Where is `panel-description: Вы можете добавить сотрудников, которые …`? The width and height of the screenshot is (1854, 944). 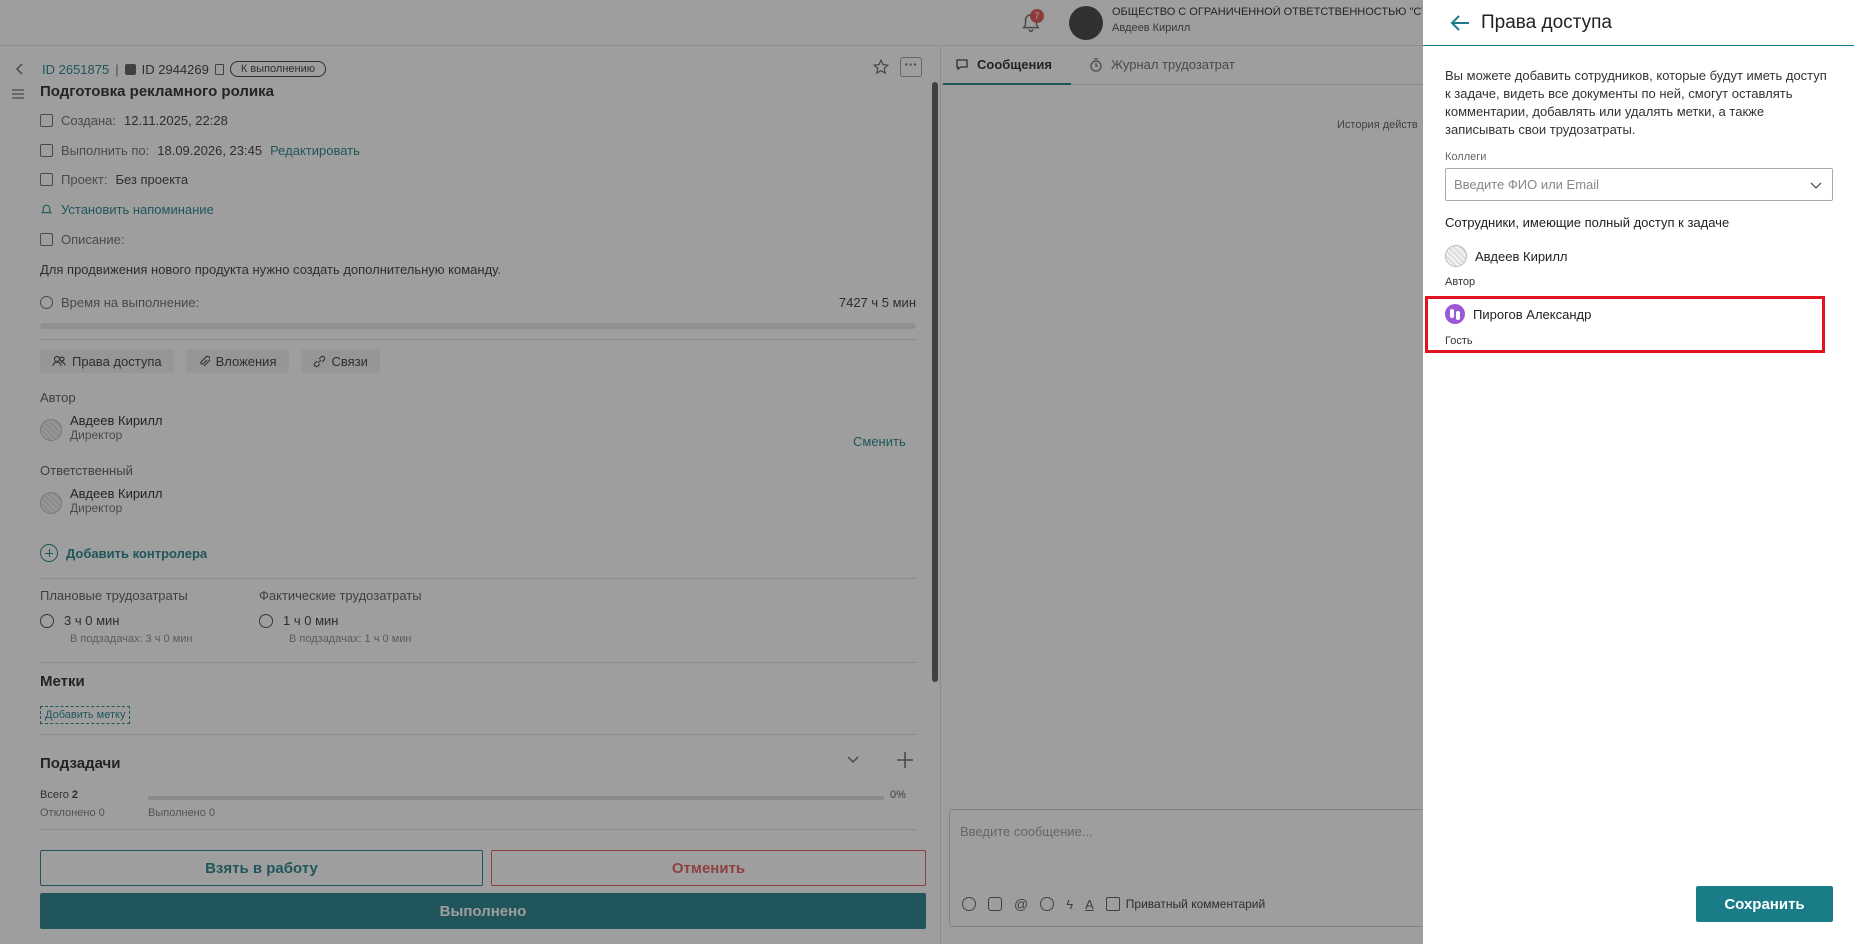 panel-description: Вы можете добавить сотрудников, которые … is located at coordinates (1636, 102).